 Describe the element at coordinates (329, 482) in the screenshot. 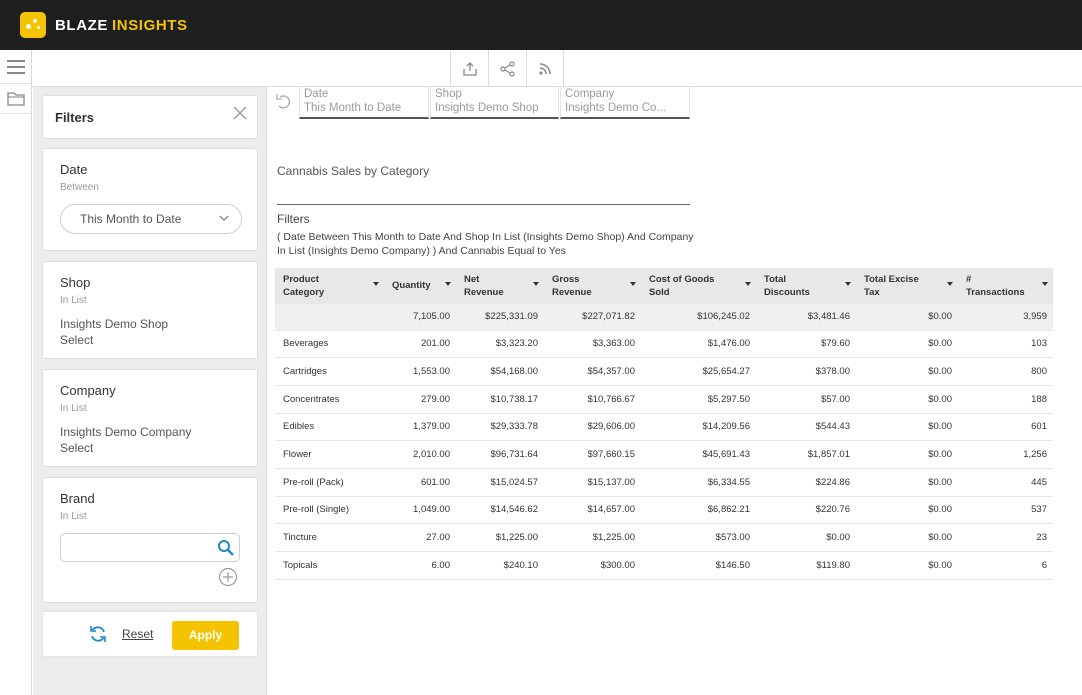

I see `table-cell: Pre-roll (Pack)` at that location.